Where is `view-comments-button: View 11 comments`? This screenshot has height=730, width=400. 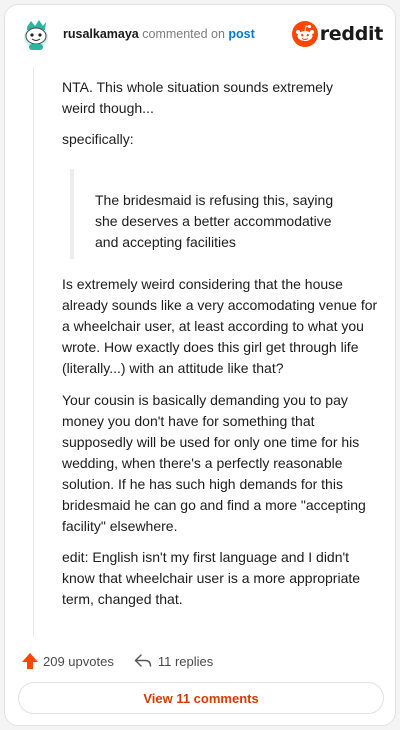
view-comments-button: View 11 comments is located at coordinates (201, 698).